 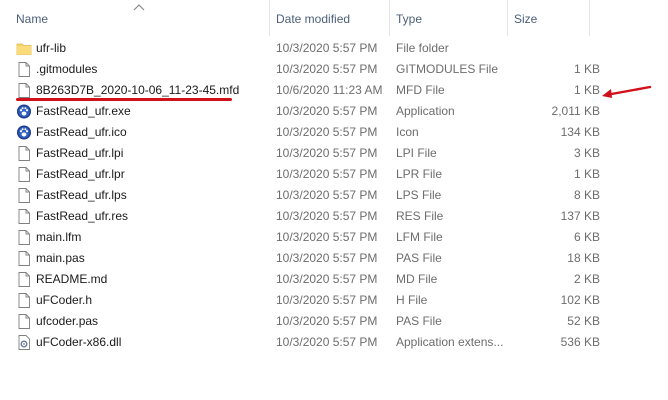 I want to click on file-row: uFCoder.h 10/3/2020 5:57 PM H File 102 KB, so click(x=300, y=300).